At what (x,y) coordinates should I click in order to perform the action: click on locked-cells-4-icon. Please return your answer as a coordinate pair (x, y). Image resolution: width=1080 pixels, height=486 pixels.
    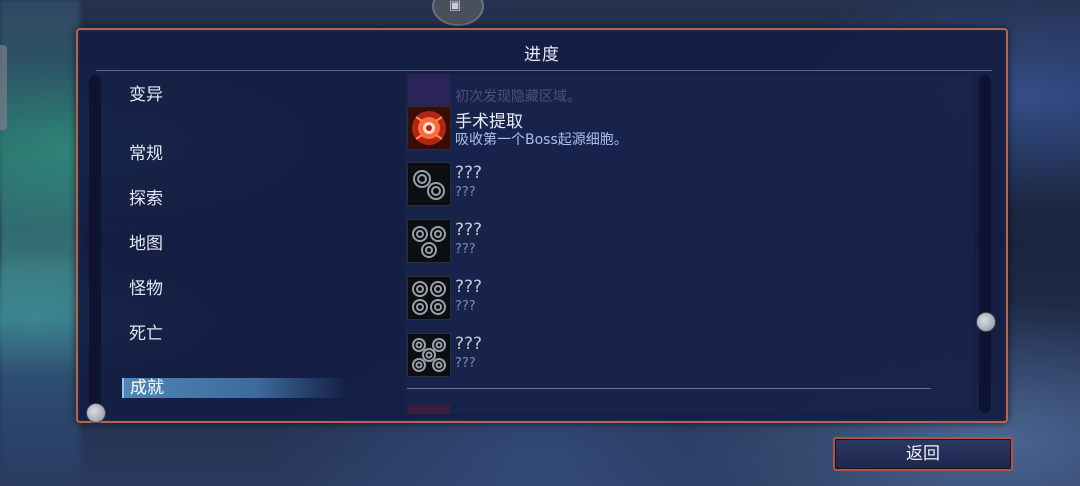
    Looking at the image, I should click on (429, 298).